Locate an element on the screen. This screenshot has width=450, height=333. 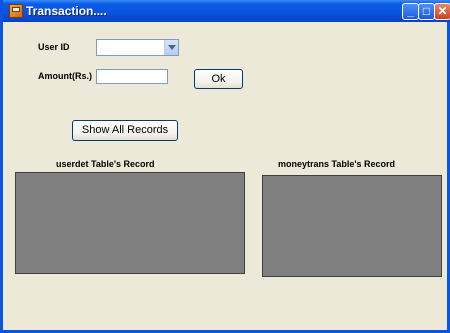
user-id-combobox is located at coordinates (137, 47).